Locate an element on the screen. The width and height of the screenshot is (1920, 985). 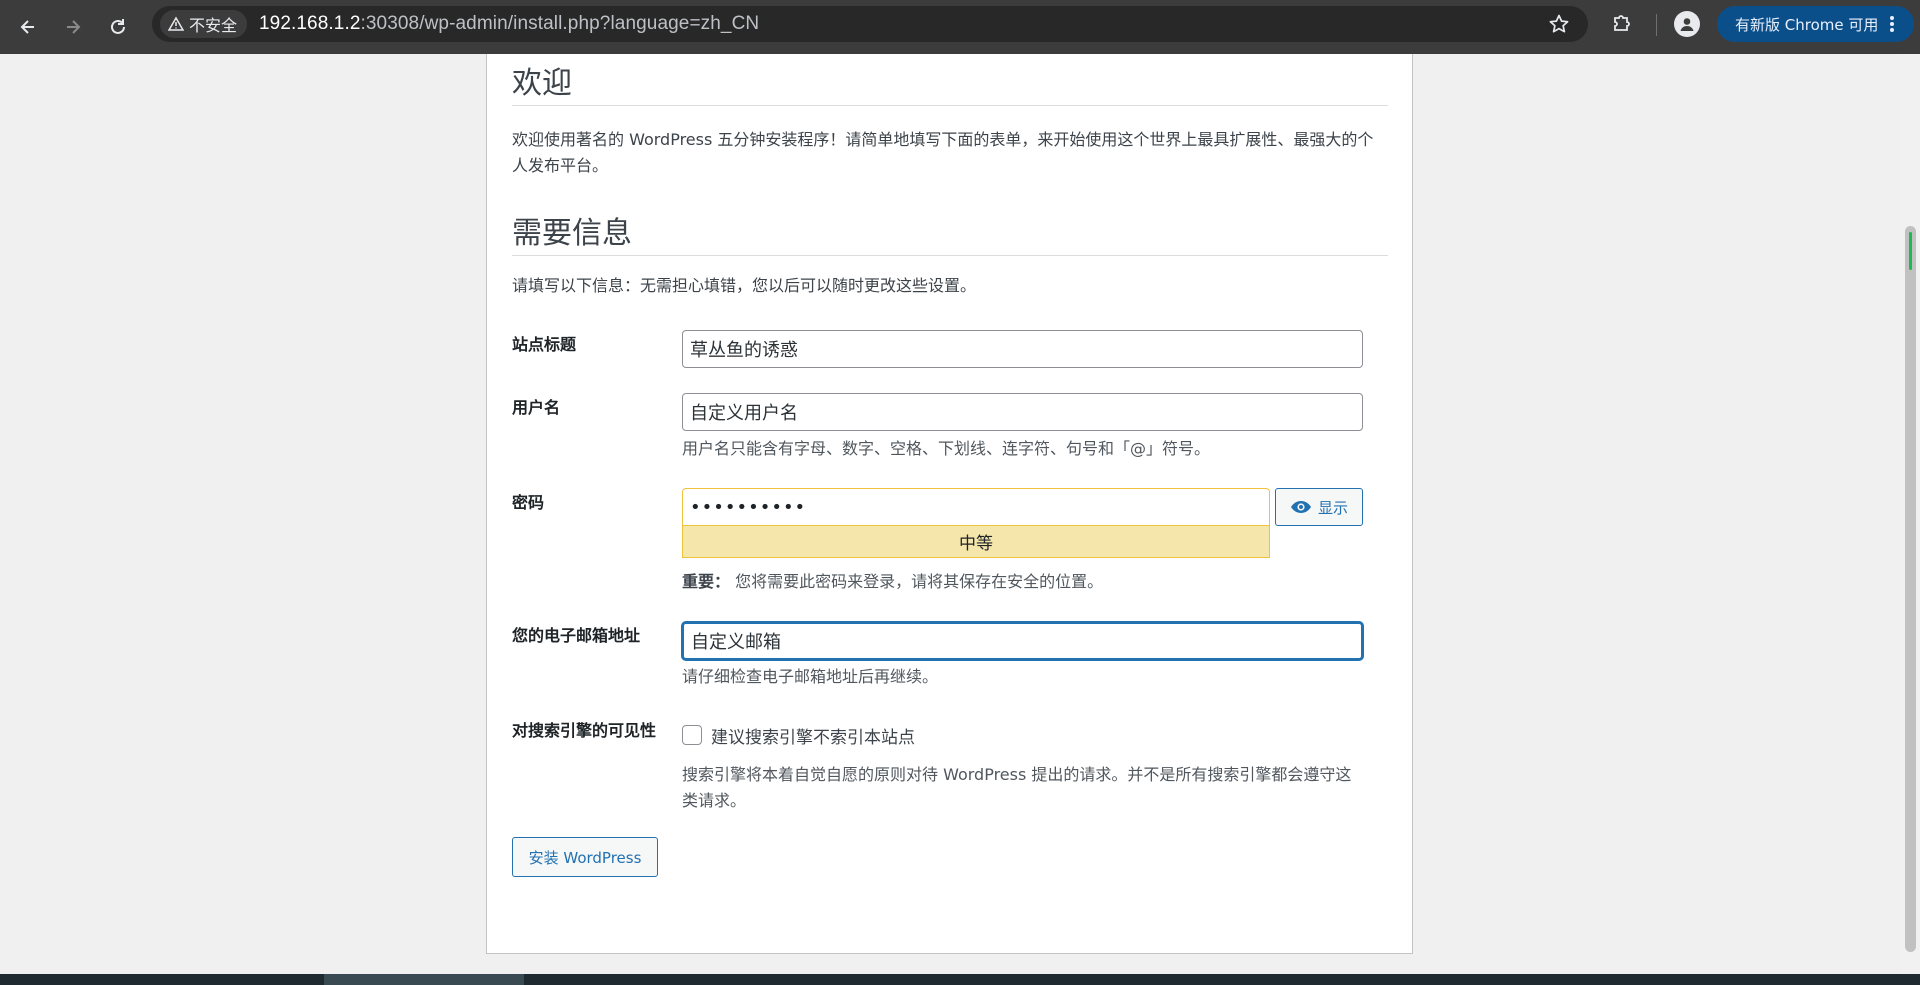
back-button is located at coordinates (28, 27).